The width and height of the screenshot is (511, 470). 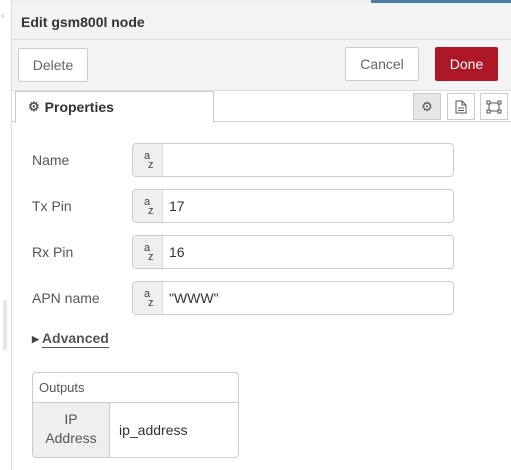 I want to click on form-row-apn-name: APN name a z "WWW", so click(x=261, y=298).